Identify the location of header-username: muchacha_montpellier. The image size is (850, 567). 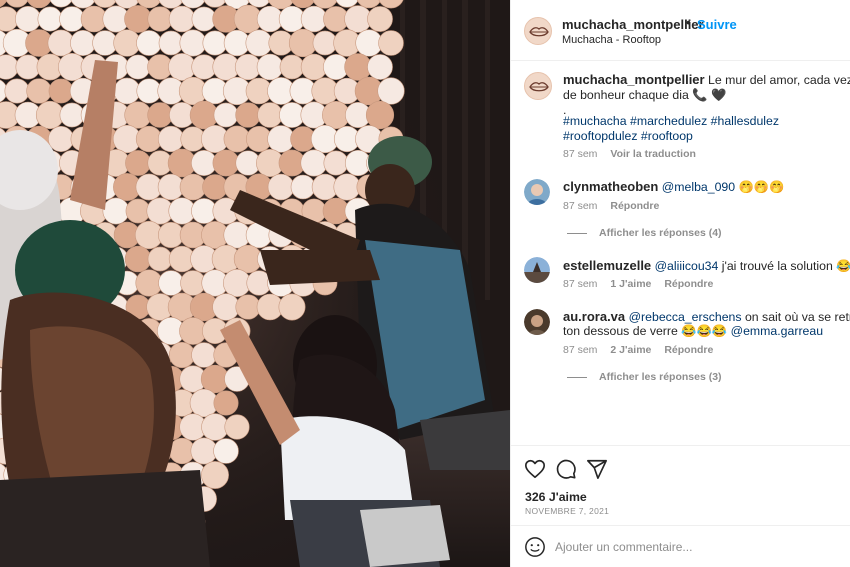
(633, 24).